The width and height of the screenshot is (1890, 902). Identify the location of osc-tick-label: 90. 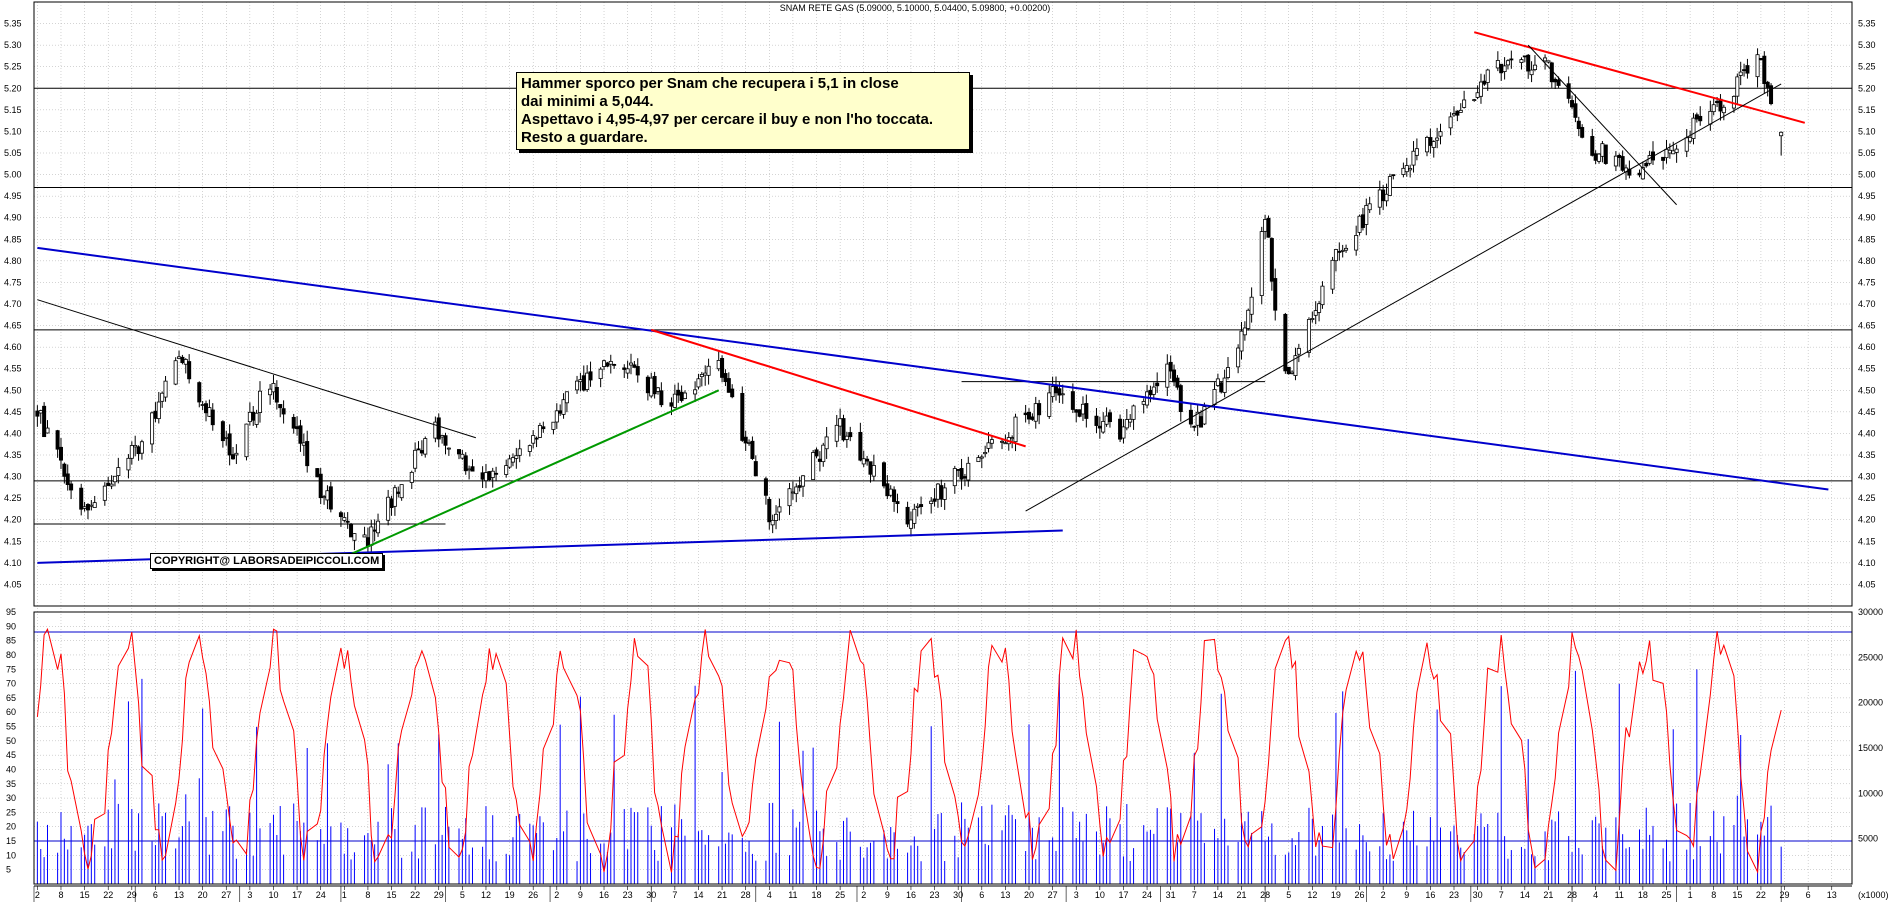
(11, 626).